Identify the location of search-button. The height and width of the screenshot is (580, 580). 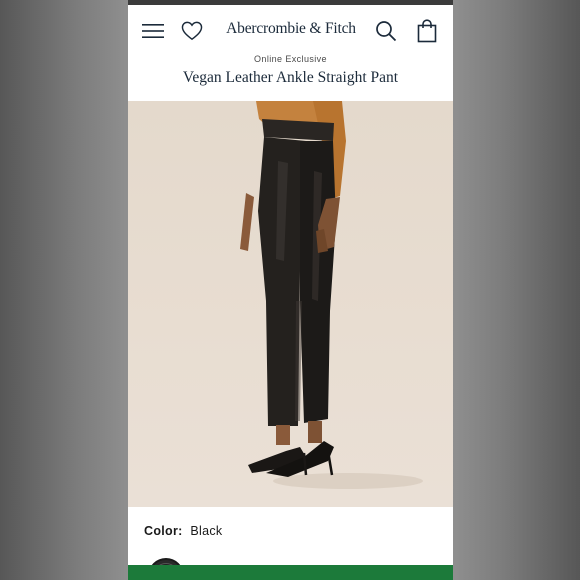
(386, 31).